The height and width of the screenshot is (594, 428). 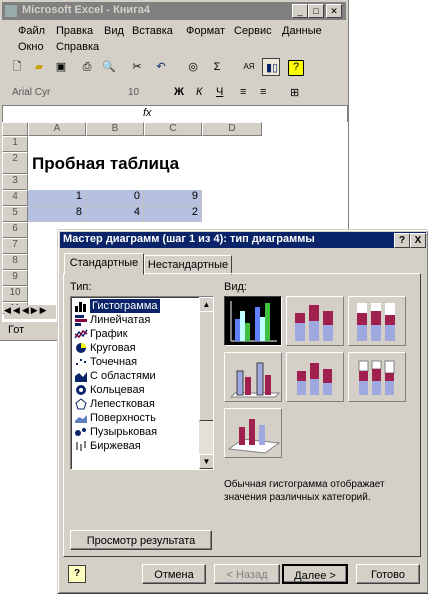 I want to click on autosum-button: Σ, so click(x=217, y=67).